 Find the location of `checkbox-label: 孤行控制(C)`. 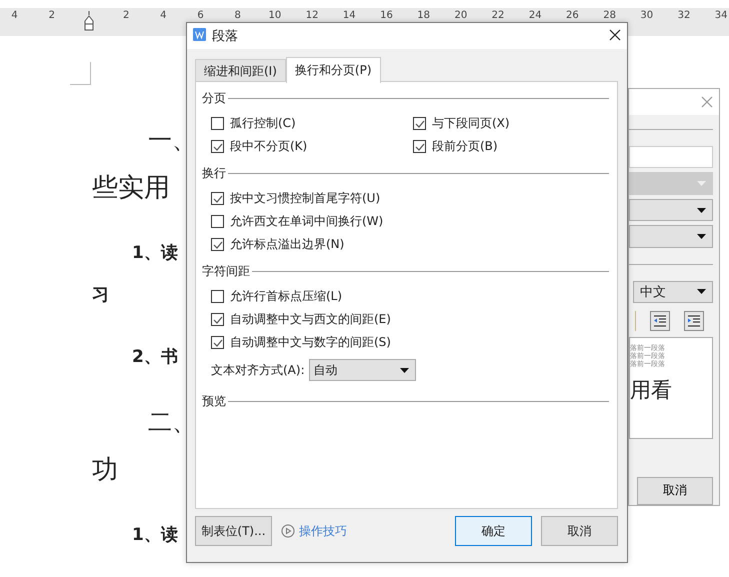

checkbox-label: 孤行控制(C) is located at coordinates (263, 123).